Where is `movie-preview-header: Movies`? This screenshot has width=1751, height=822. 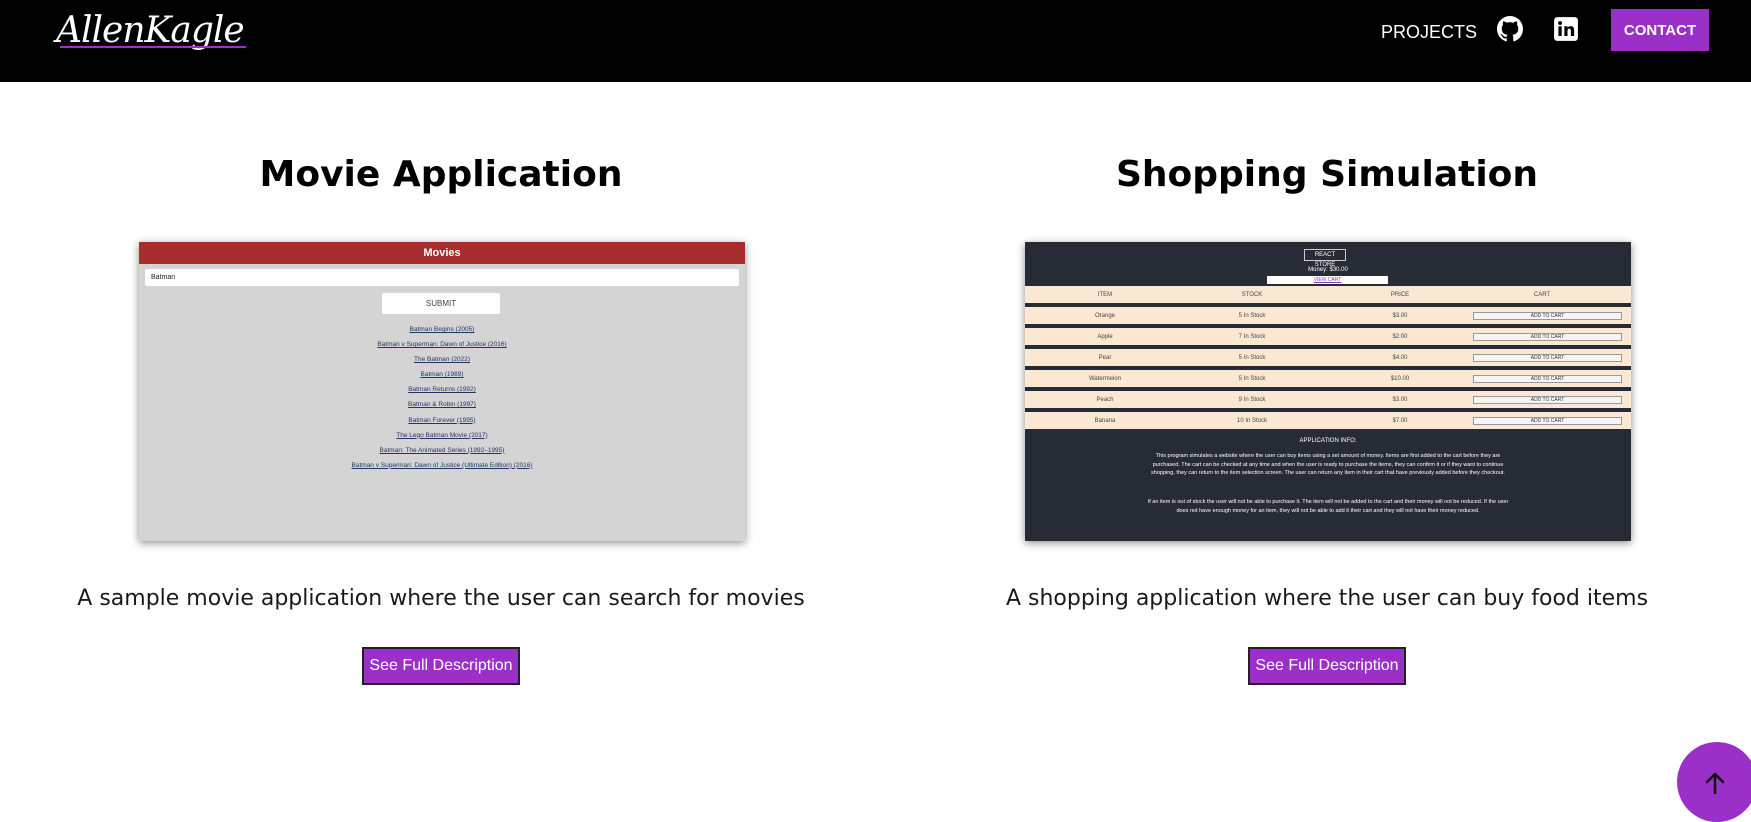
movie-preview-header: Movies is located at coordinates (442, 253).